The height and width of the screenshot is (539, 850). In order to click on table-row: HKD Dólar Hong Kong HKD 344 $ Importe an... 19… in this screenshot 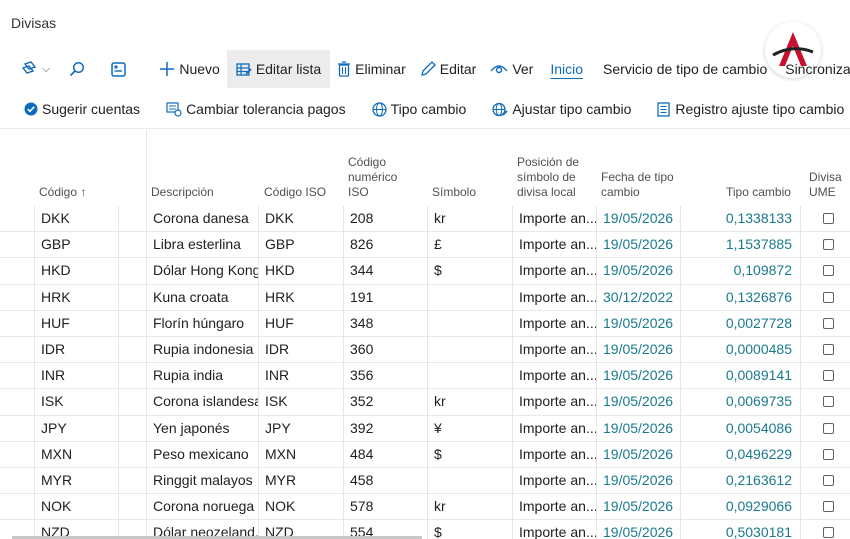, I will do `click(425, 271)`.